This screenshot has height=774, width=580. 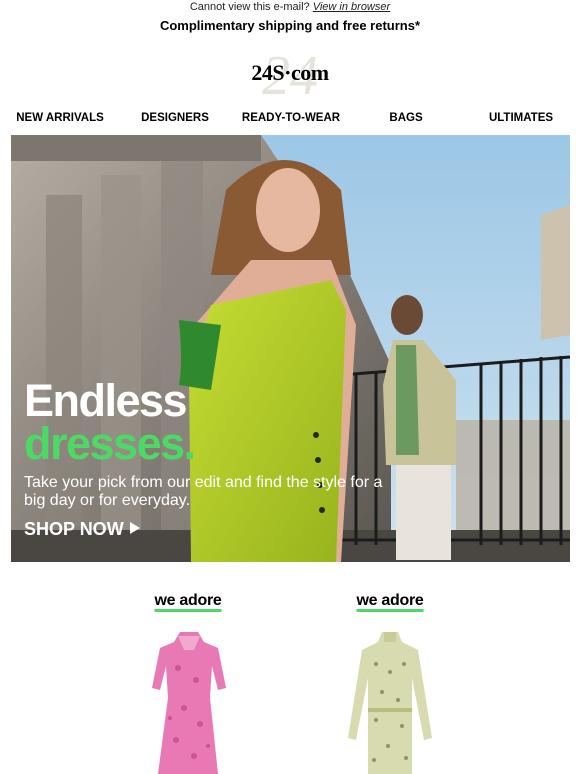 I want to click on nav-ultimates: ULTIMATES, so click(x=521, y=118).